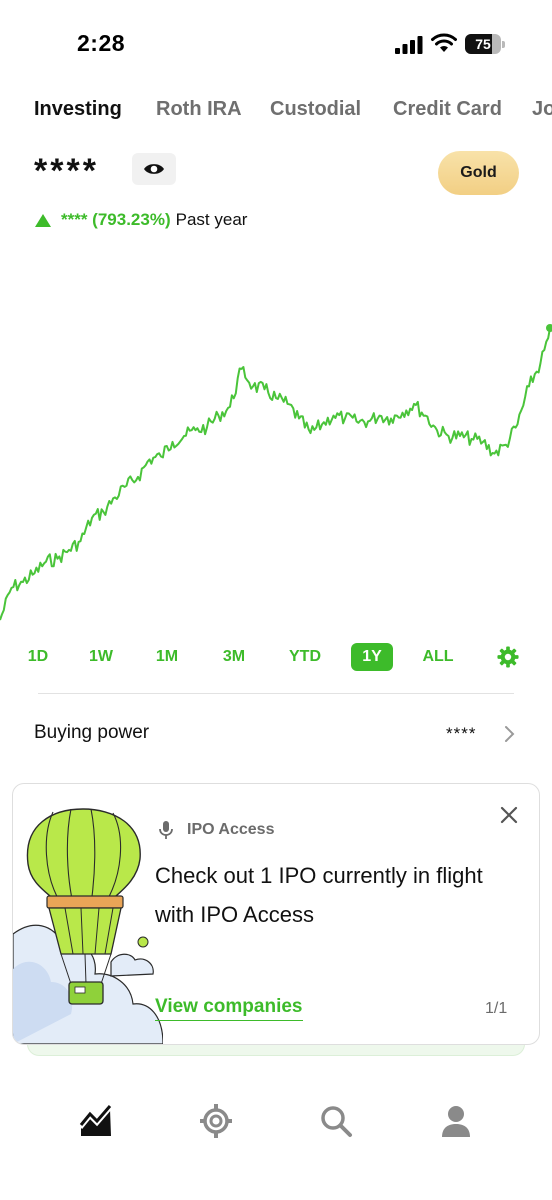 This screenshot has width=552, height=1200. What do you see at coordinates (216, 1121) in the screenshot?
I see `crypto-coin-icon` at bounding box center [216, 1121].